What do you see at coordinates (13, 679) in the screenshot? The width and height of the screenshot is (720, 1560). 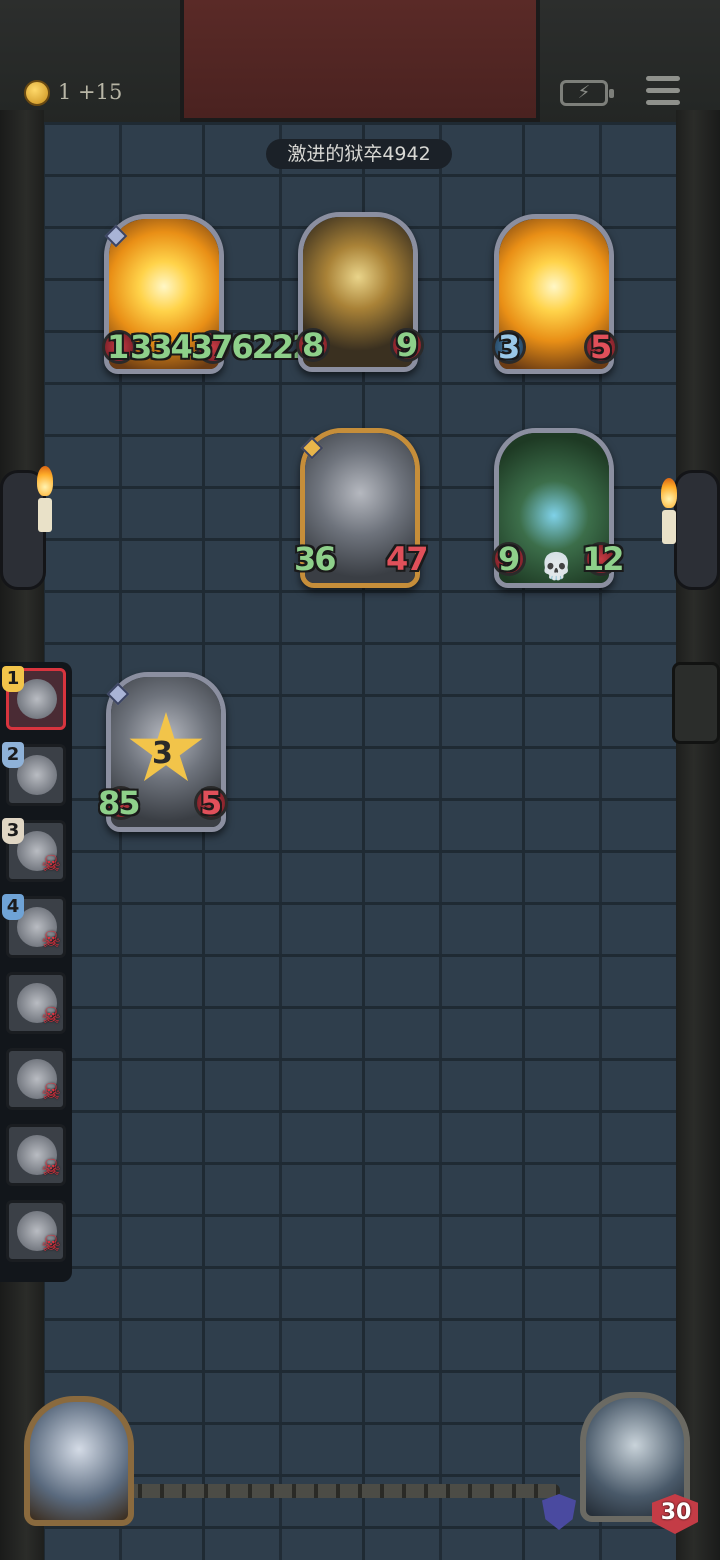 I see `sidebar-item-number: 1` at bounding box center [13, 679].